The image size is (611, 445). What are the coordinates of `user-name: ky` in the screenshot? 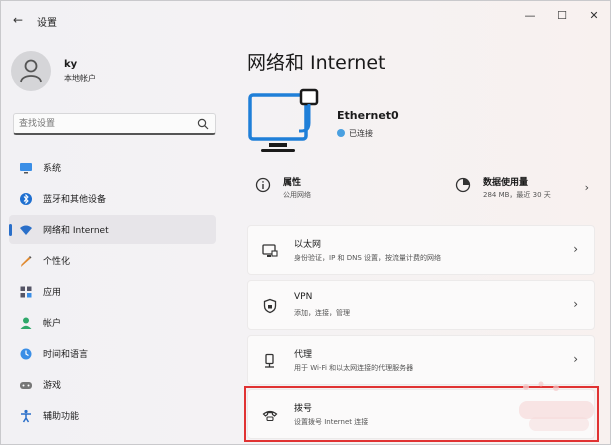 It's located at (71, 64).